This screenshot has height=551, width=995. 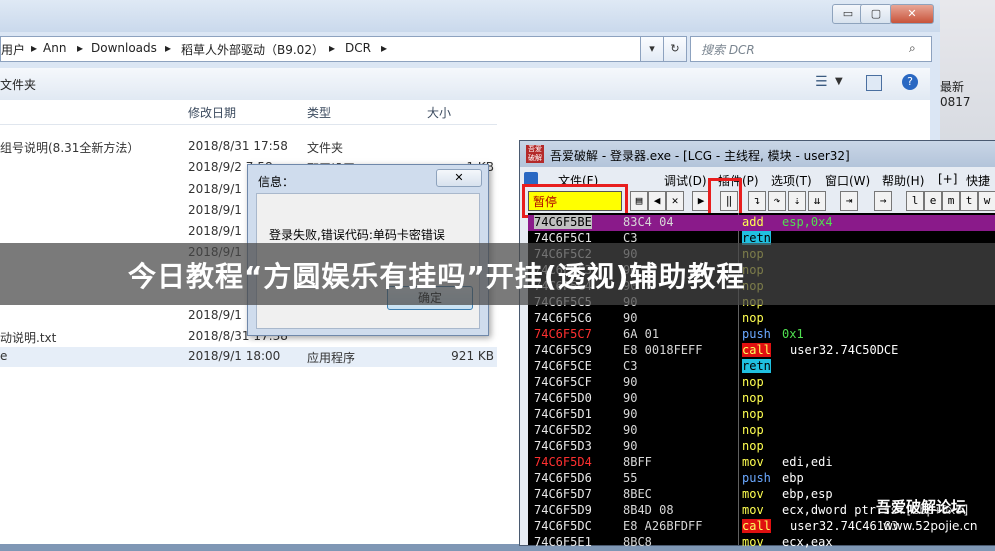 I want to click on search-input: 搜索 DCR ⌕, so click(x=811, y=49).